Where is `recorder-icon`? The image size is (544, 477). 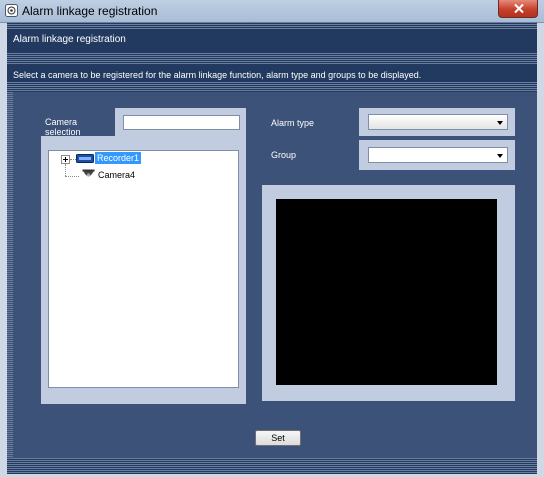 recorder-icon is located at coordinates (85, 158).